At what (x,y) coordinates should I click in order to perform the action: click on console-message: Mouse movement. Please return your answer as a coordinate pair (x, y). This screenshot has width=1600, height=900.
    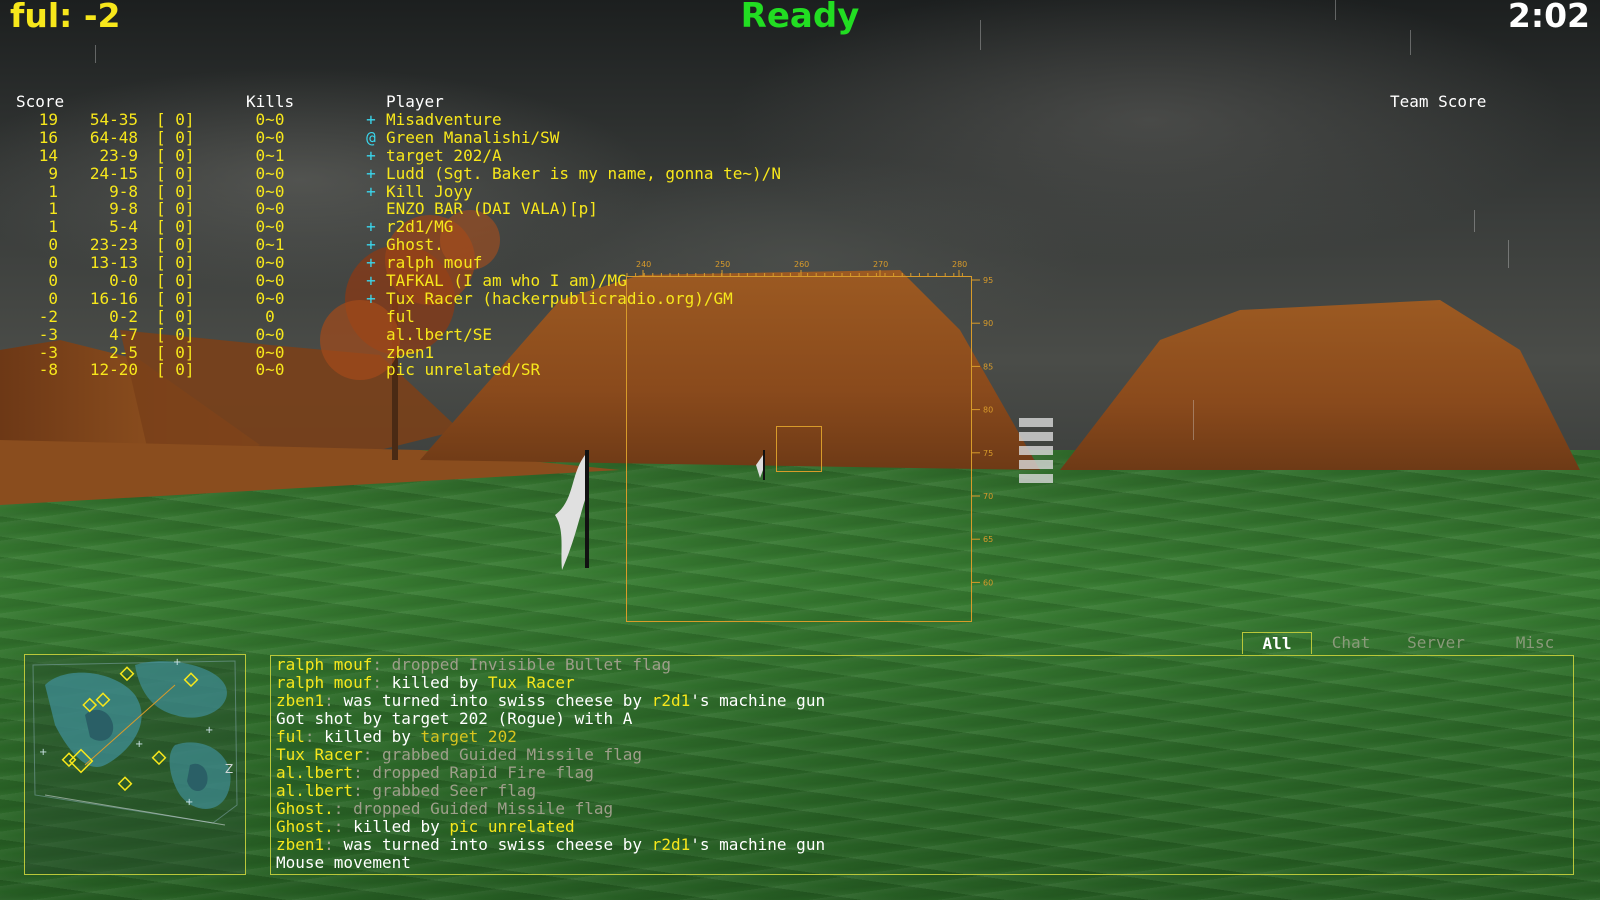
    Looking at the image, I should click on (343, 863).